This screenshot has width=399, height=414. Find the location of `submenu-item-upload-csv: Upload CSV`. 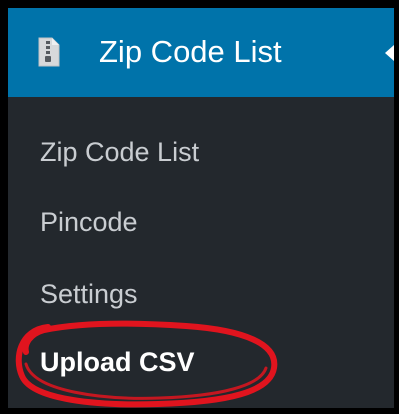

submenu-item-upload-csv: Upload CSV is located at coordinates (117, 362).